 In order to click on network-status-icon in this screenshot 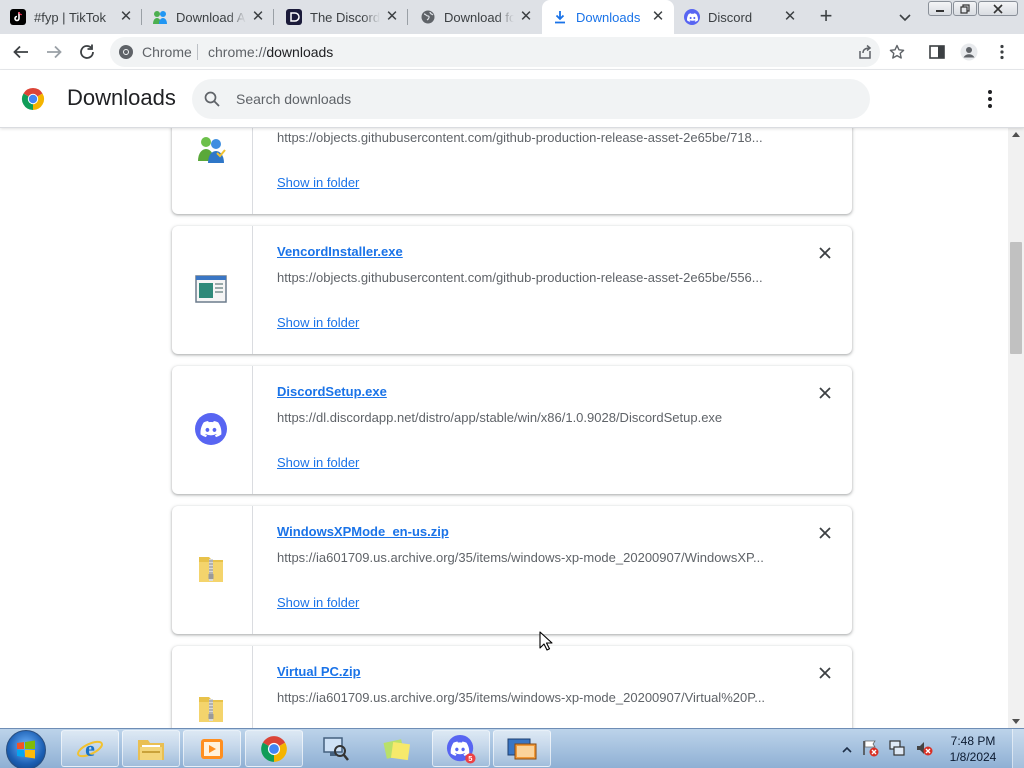, I will do `click(897, 750)`.